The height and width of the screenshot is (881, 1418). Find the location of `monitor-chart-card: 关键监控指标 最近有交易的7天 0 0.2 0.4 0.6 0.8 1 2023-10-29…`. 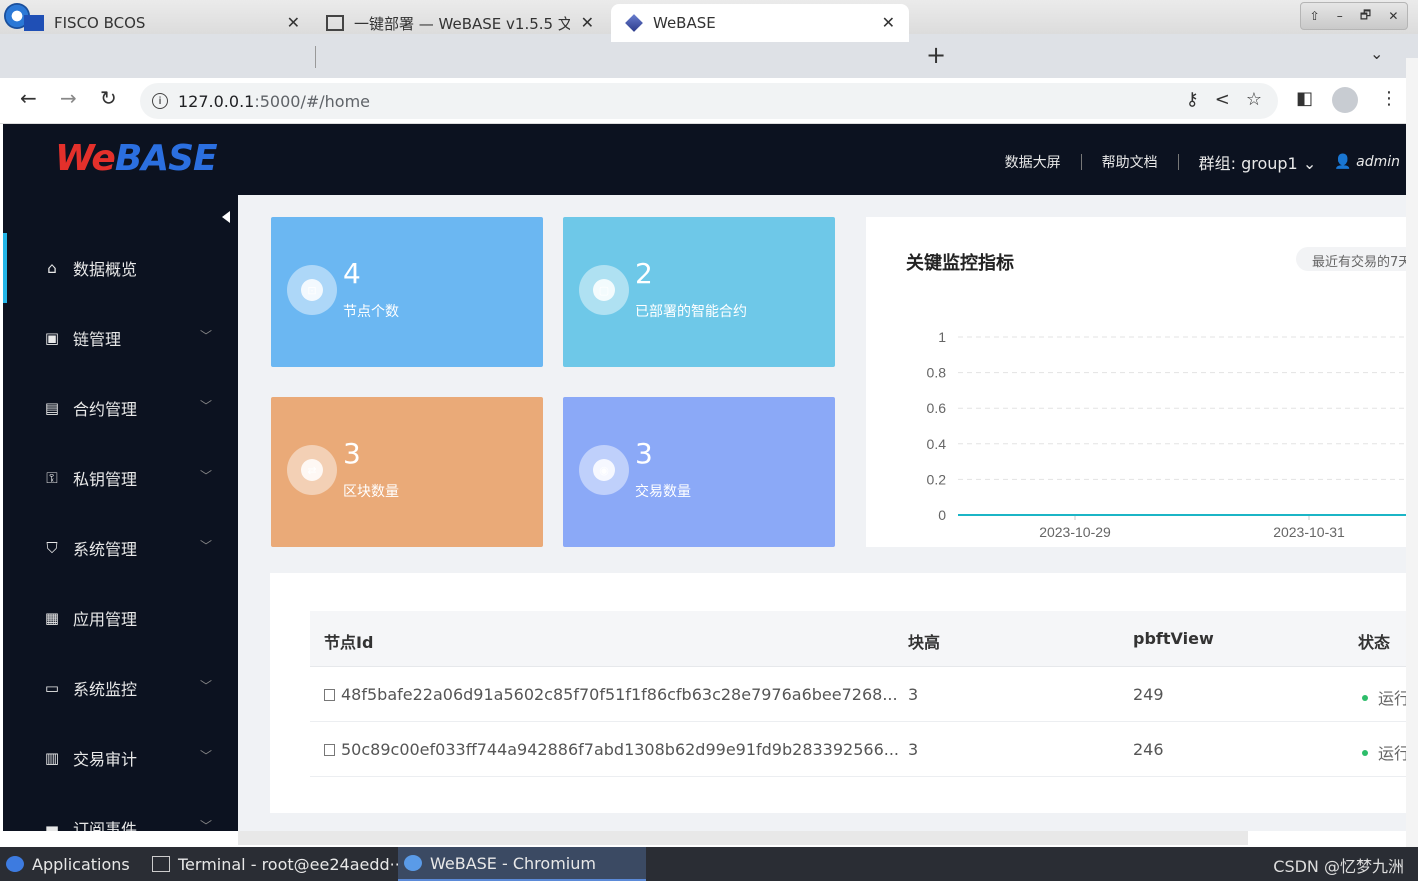

monitor-chart-card: 关键监控指标 最近有交易的7天 0 0.2 0.4 0.6 0.8 1 2023-10-29… is located at coordinates (1136, 382).